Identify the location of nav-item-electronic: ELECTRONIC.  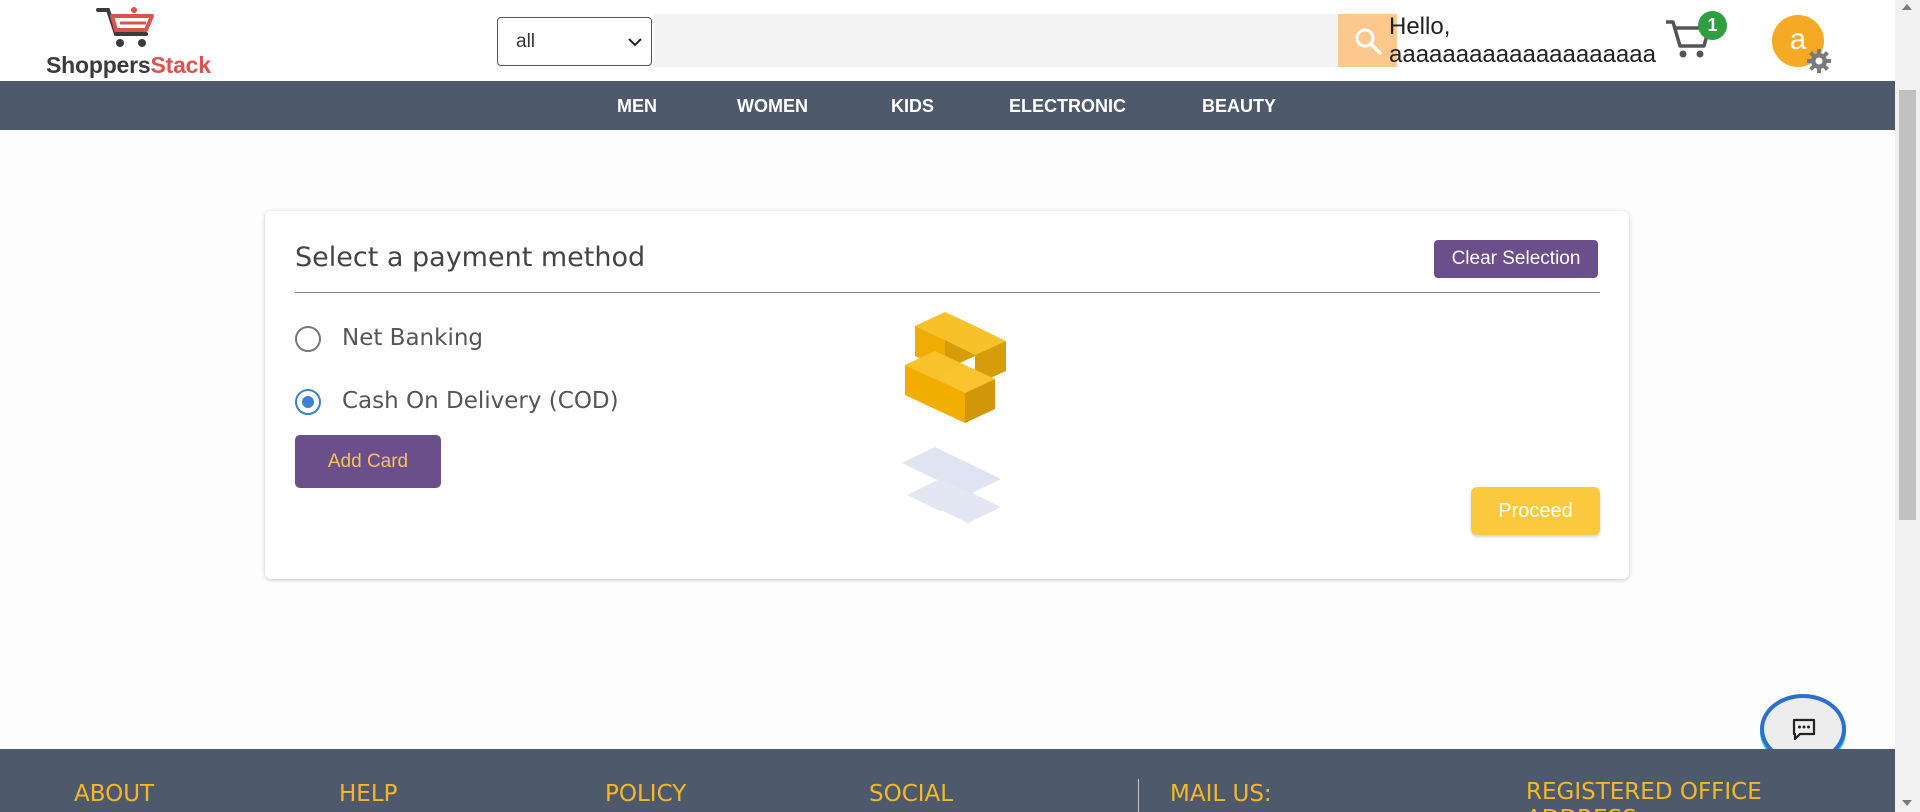
(1067, 105).